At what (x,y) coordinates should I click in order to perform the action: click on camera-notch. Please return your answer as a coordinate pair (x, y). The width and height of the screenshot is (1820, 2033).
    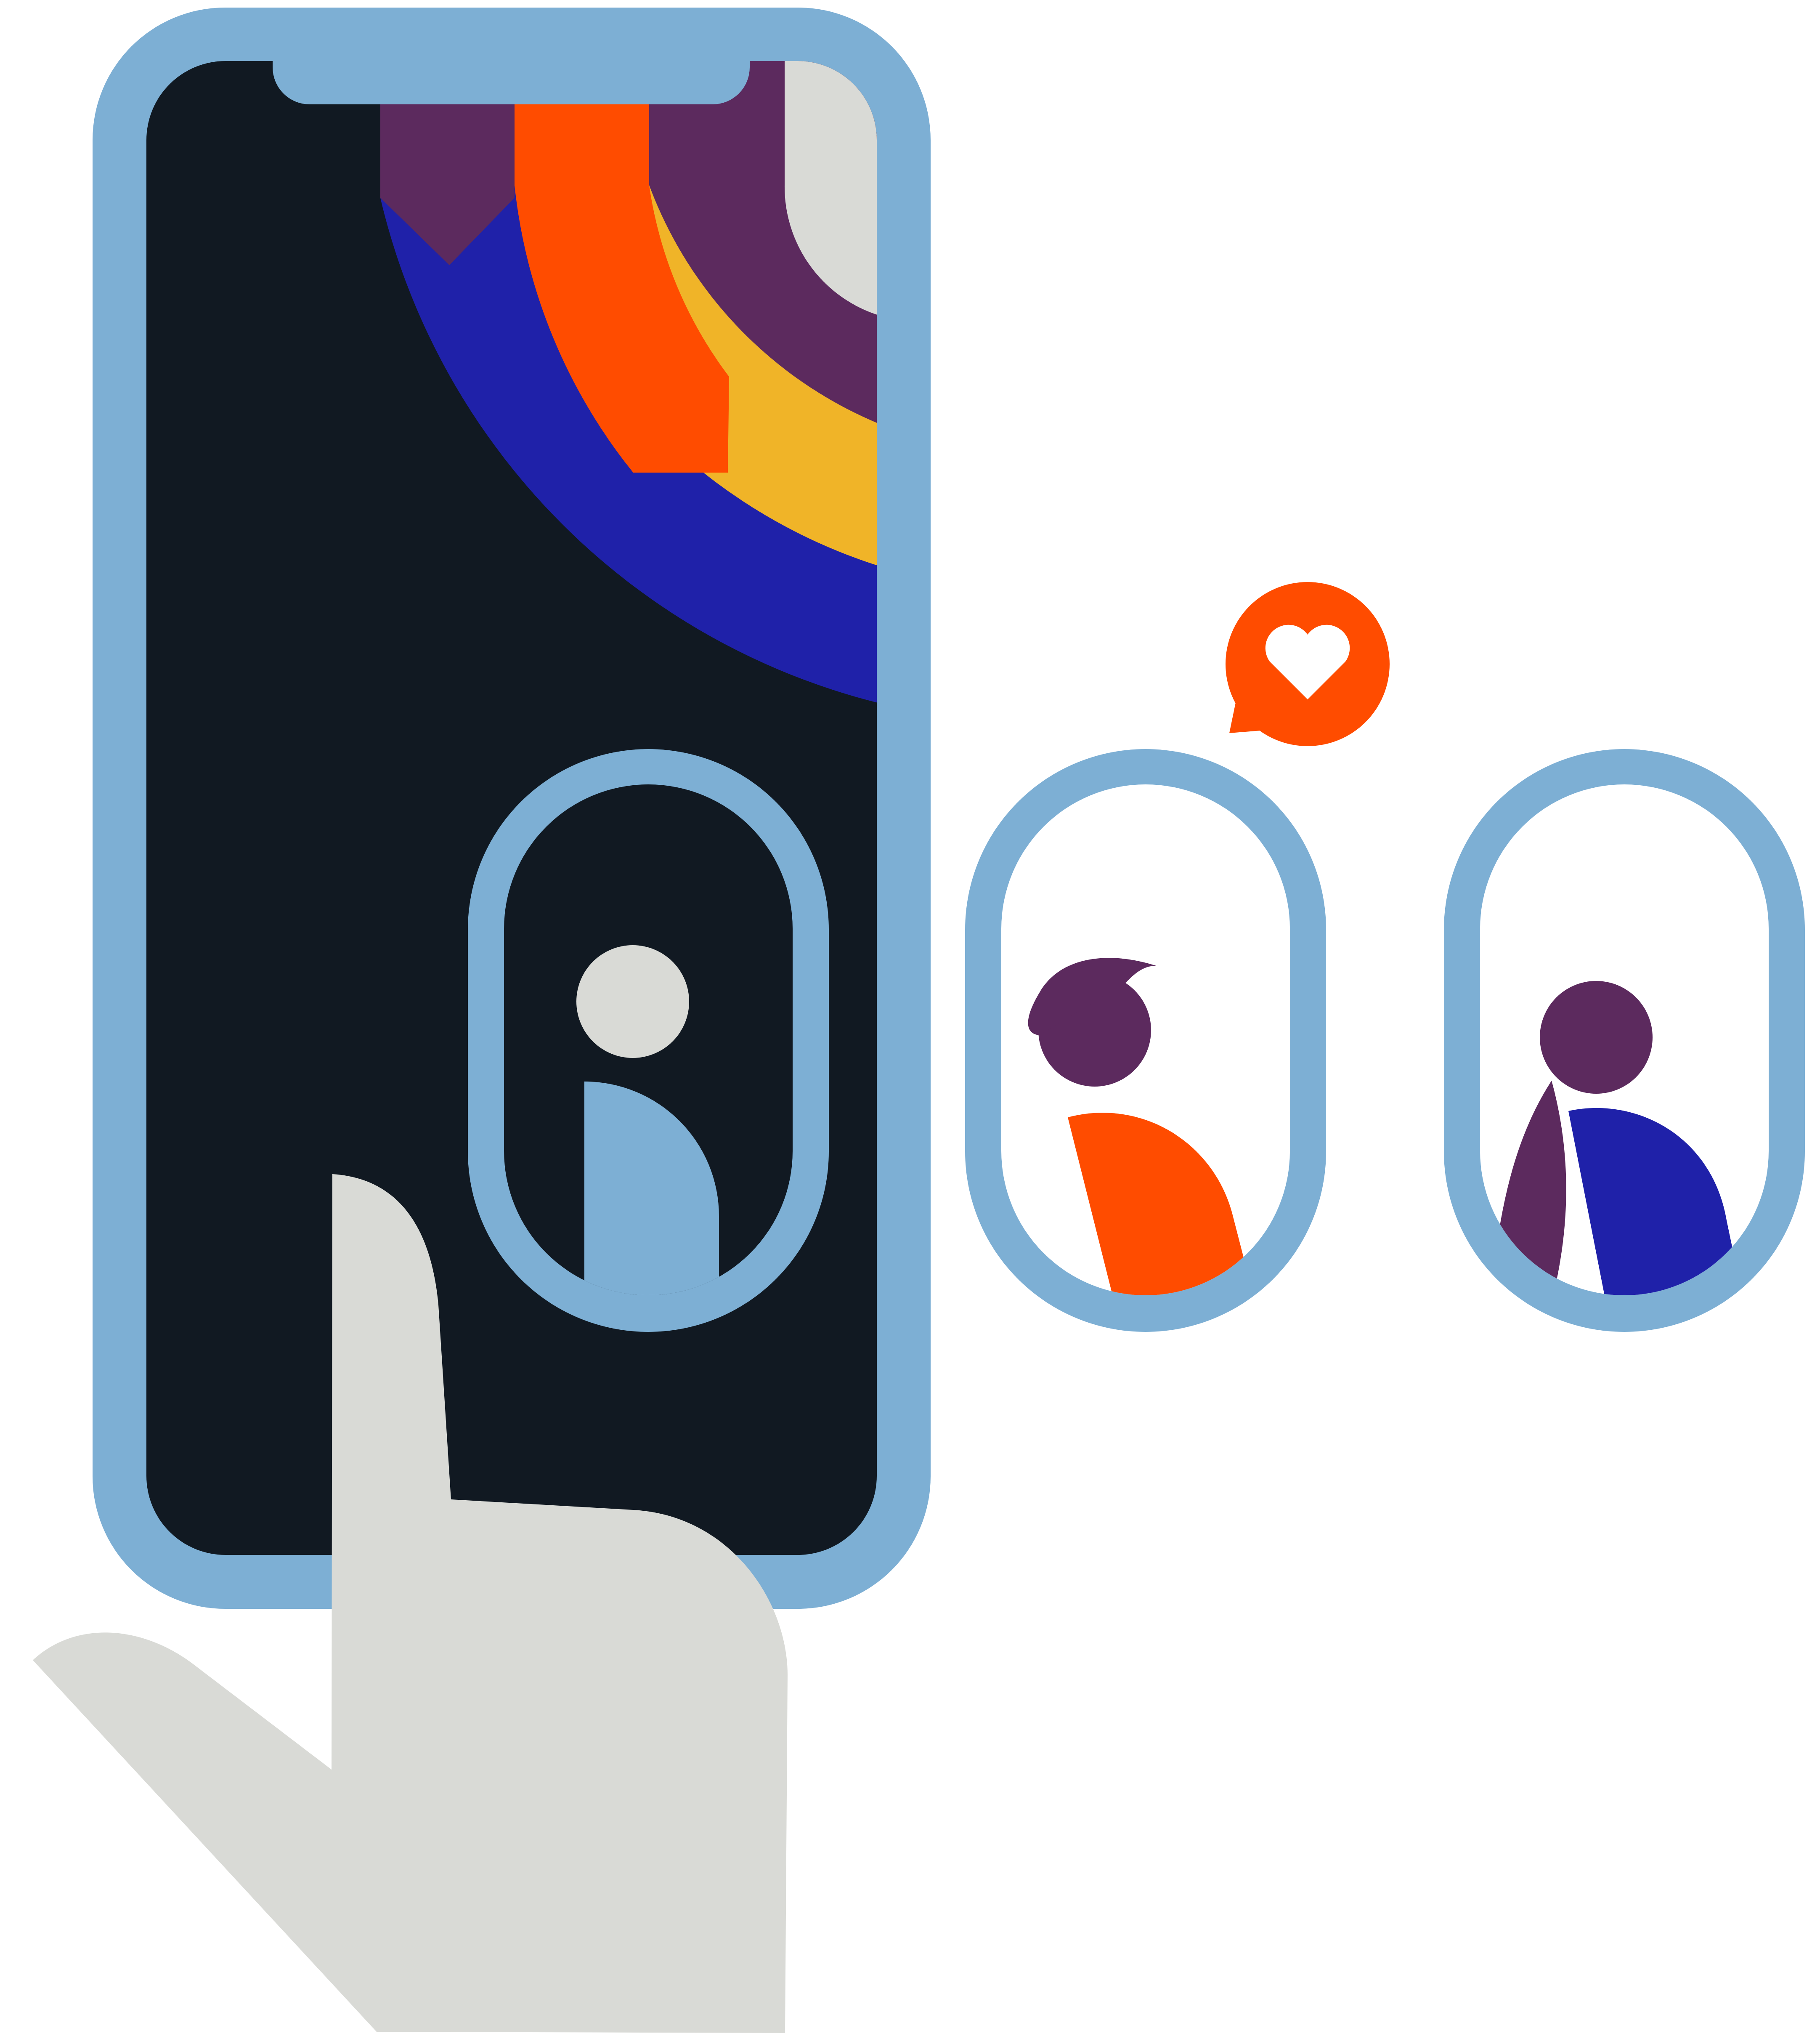
    Looking at the image, I should click on (511, 77).